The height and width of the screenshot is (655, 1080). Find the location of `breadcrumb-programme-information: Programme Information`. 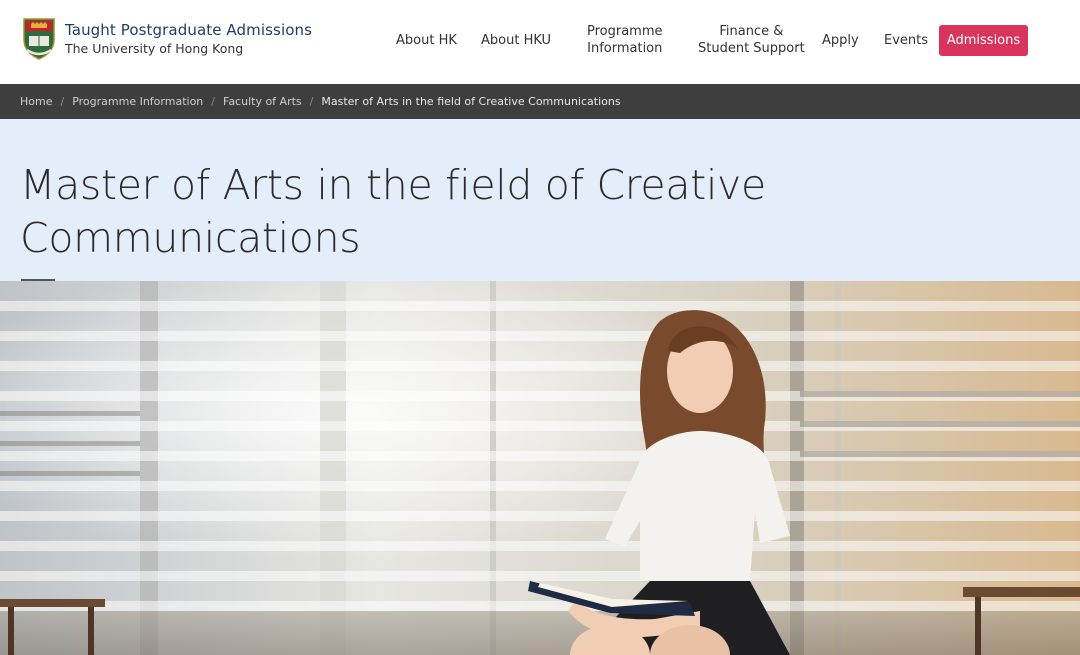

breadcrumb-programme-information: Programme Information is located at coordinates (137, 101).